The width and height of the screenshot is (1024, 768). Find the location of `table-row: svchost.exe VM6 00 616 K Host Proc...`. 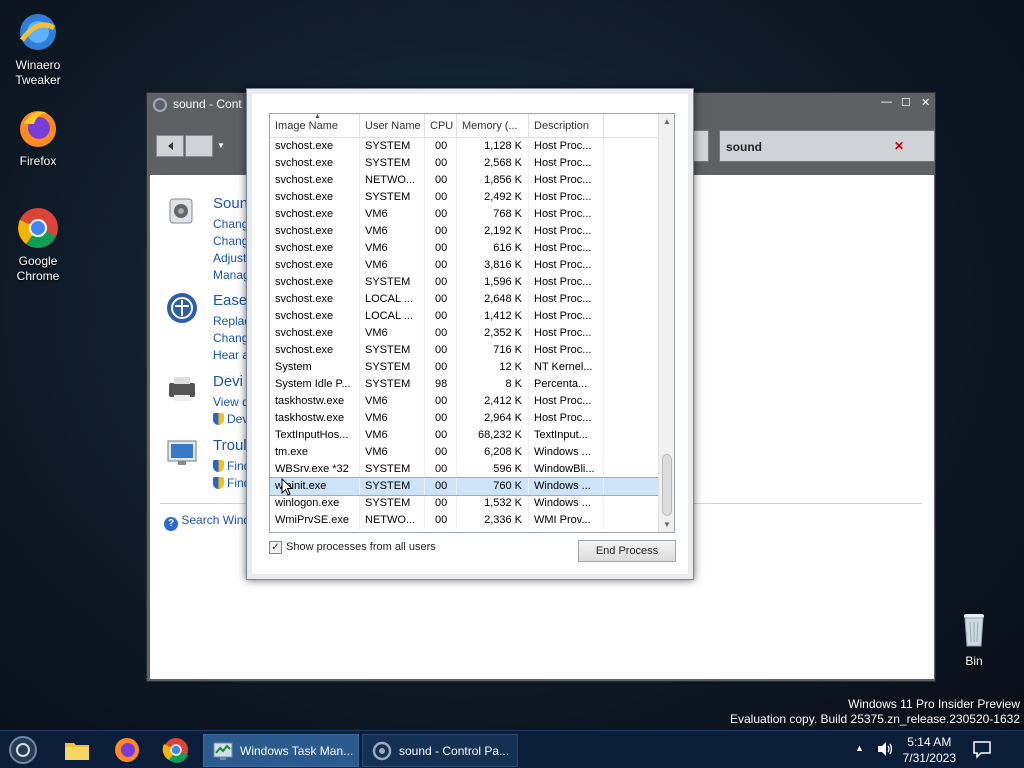

table-row: svchost.exe VM6 00 616 K Host Proc... is located at coordinates (464, 248).